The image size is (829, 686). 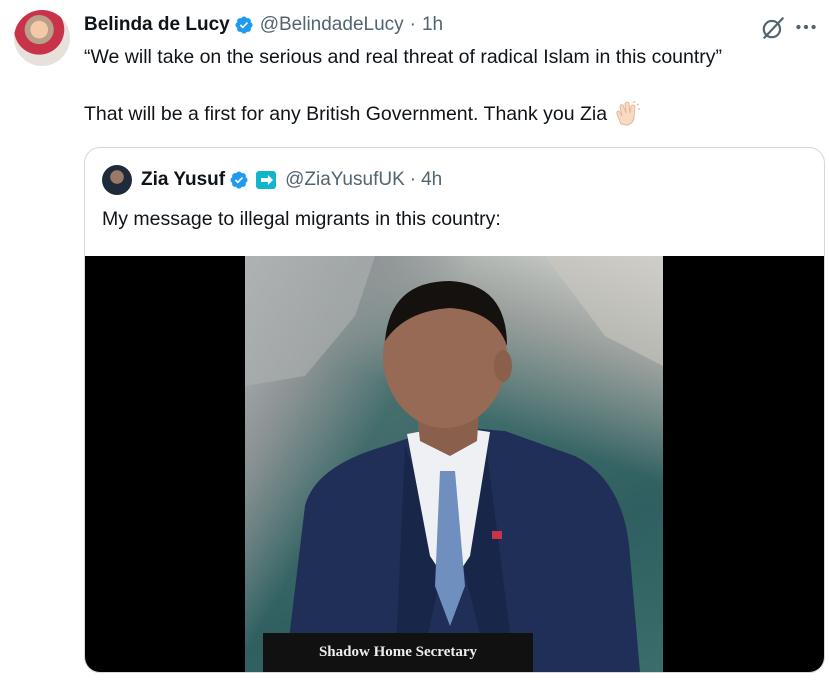 I want to click on tweet-header: Belinda de Lucy @BelindadeLucy · 1h, so click(x=263, y=25).